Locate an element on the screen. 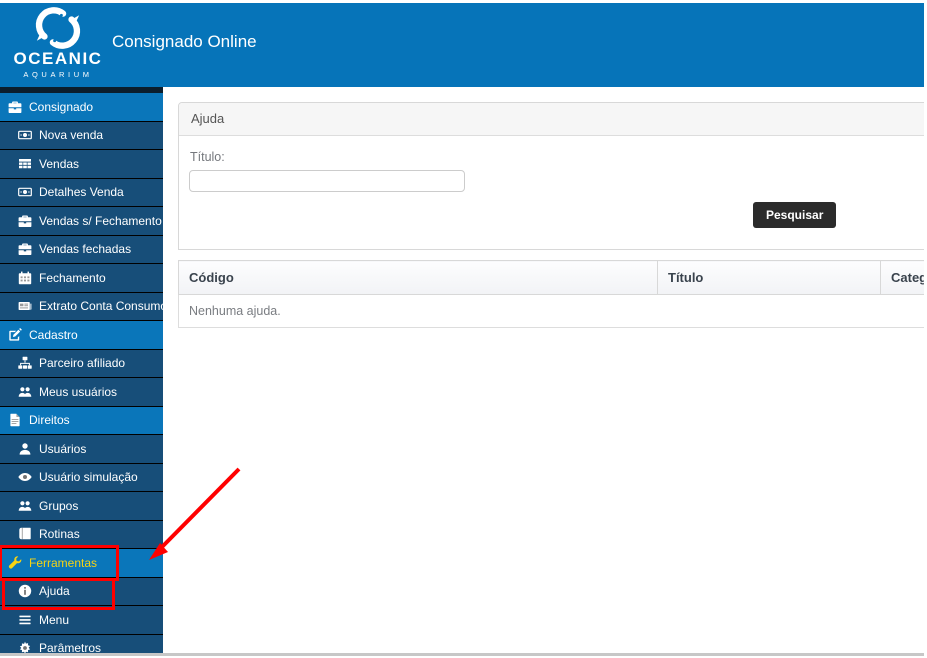 The width and height of the screenshot is (927, 658). user-icon is located at coordinates (25, 449).